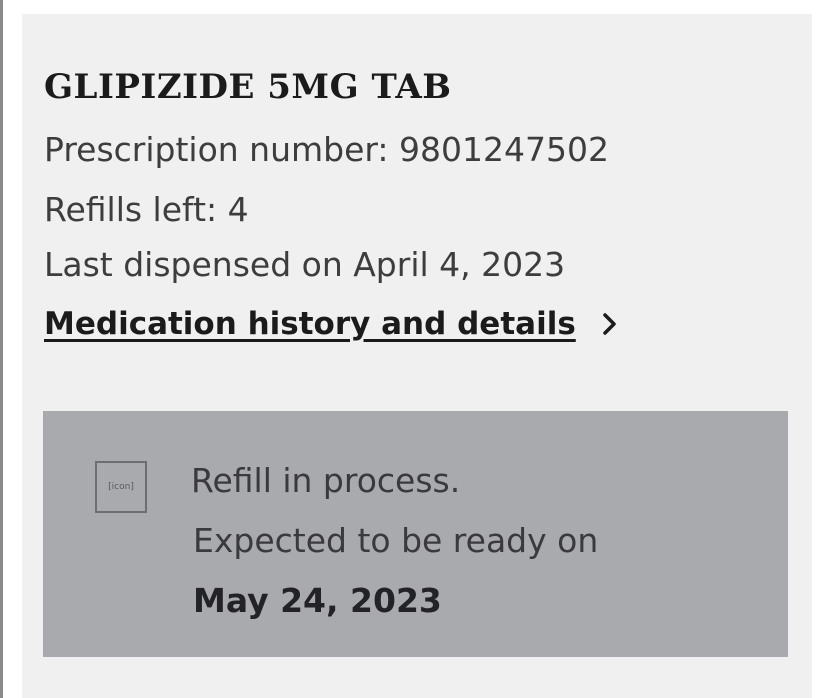 This screenshot has width=824, height=698. What do you see at coordinates (305, 264) in the screenshot?
I see `last-dispensed: Last dispensed on April 4, 2023` at bounding box center [305, 264].